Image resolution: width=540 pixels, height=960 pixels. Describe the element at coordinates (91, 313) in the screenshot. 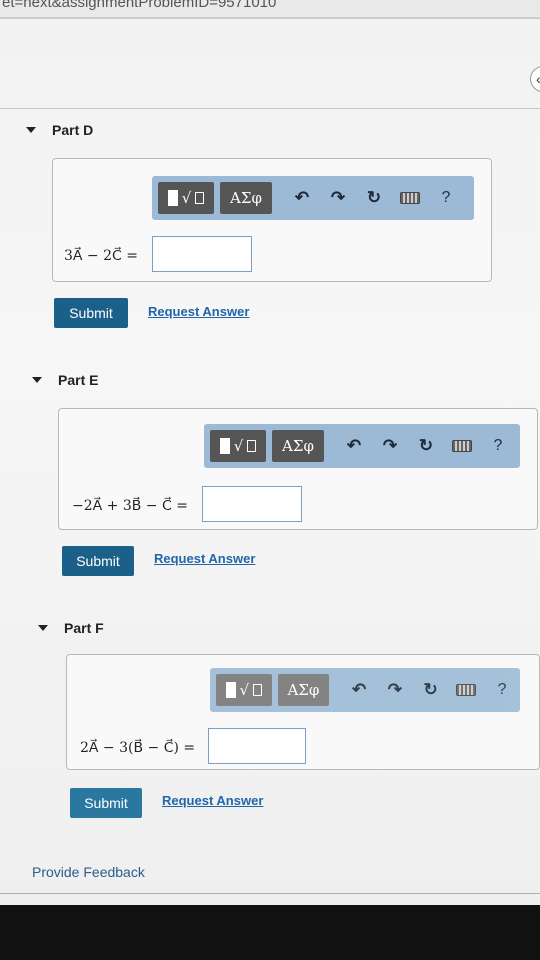

I see `submit-button-d: Submit` at that location.